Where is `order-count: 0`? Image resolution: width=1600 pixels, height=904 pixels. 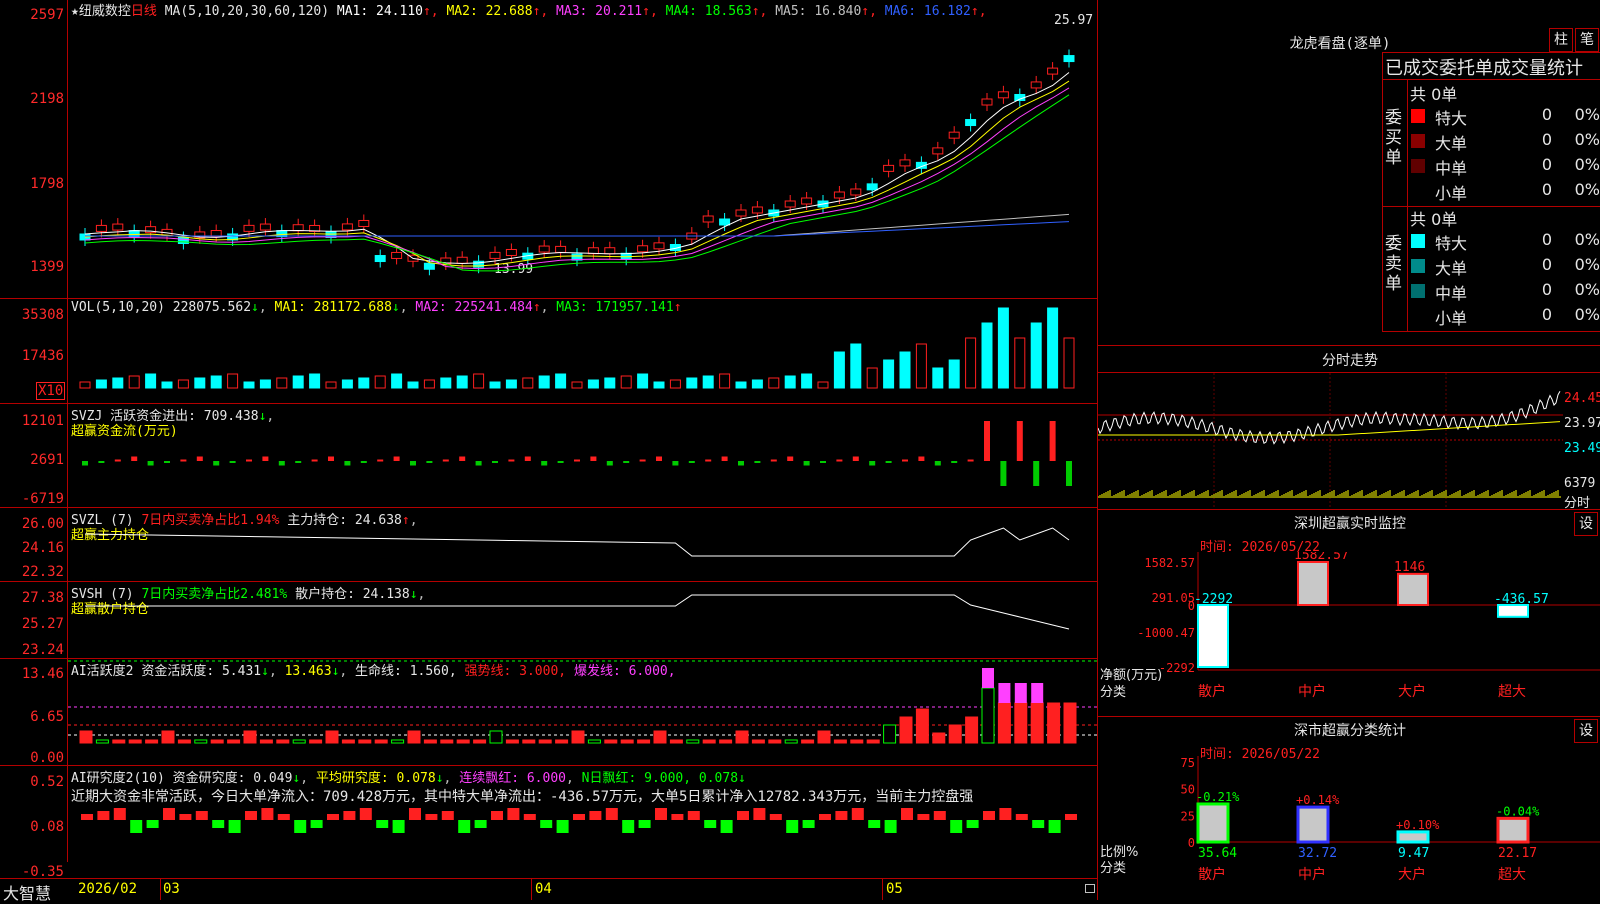 order-count: 0 is located at coordinates (1546, 289).